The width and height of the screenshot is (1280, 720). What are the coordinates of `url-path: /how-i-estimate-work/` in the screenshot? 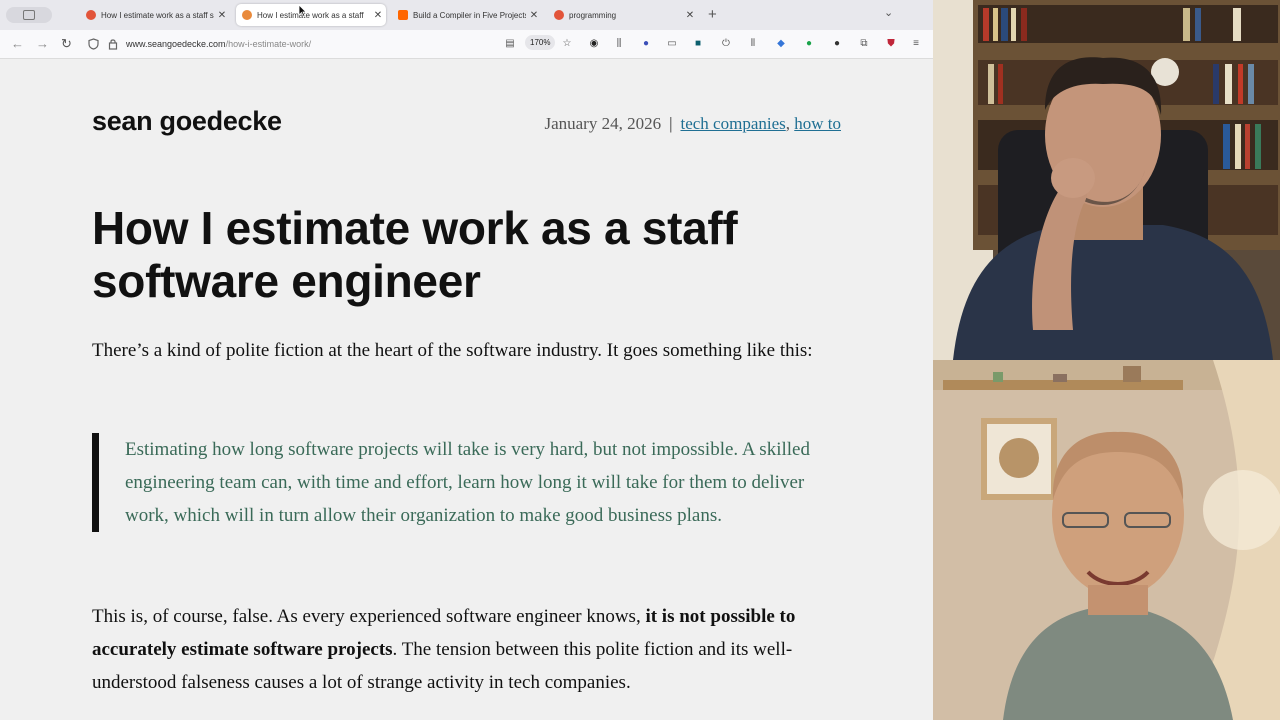 It's located at (268, 44).